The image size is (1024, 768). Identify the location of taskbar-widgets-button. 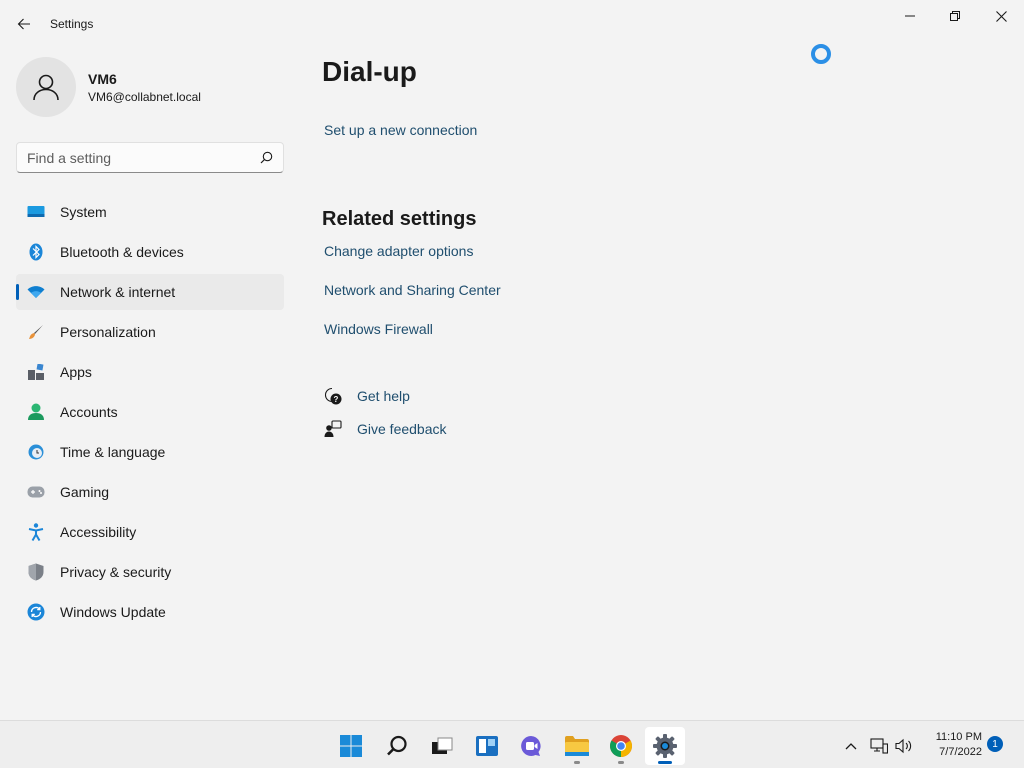
(487, 746).